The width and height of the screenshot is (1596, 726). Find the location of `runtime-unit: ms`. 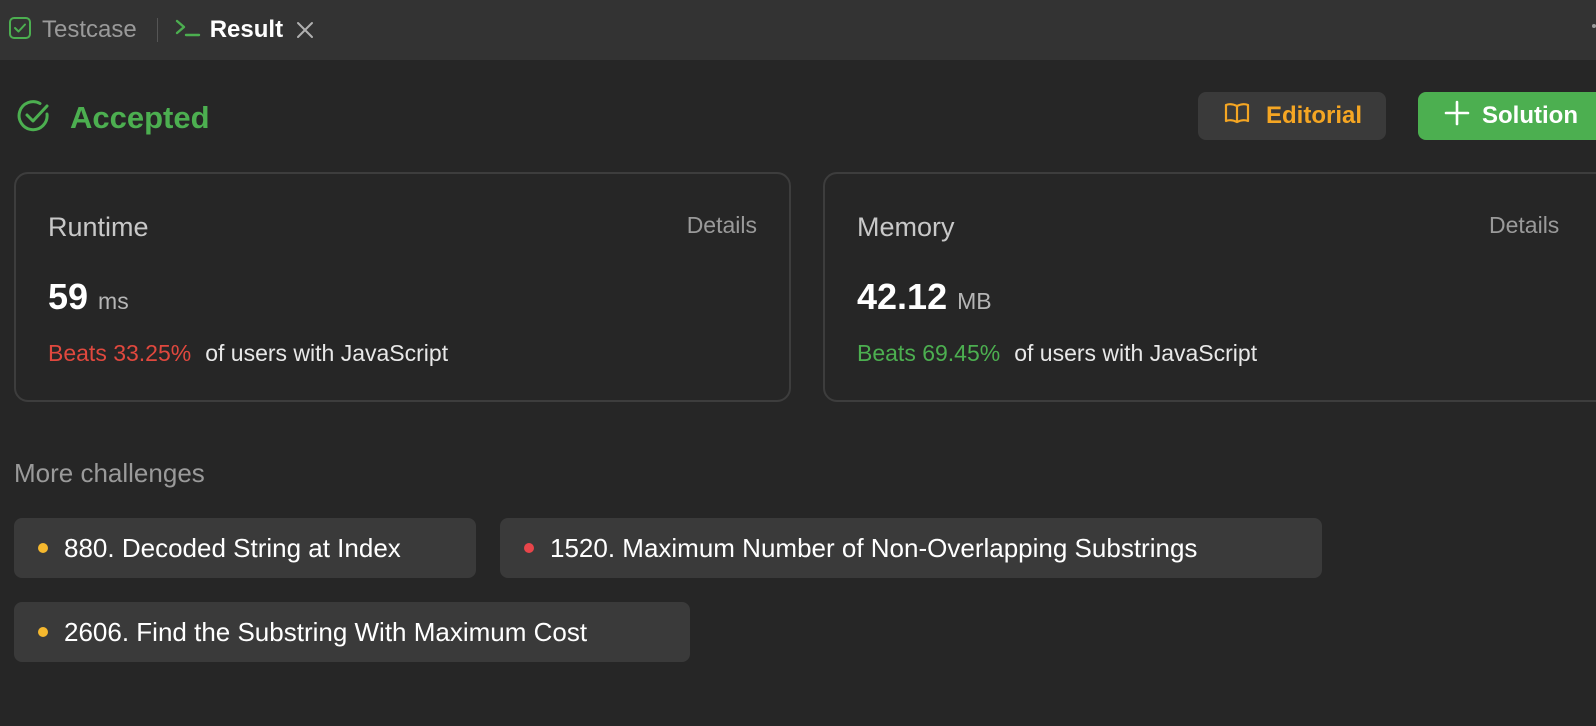

runtime-unit: ms is located at coordinates (113, 301).